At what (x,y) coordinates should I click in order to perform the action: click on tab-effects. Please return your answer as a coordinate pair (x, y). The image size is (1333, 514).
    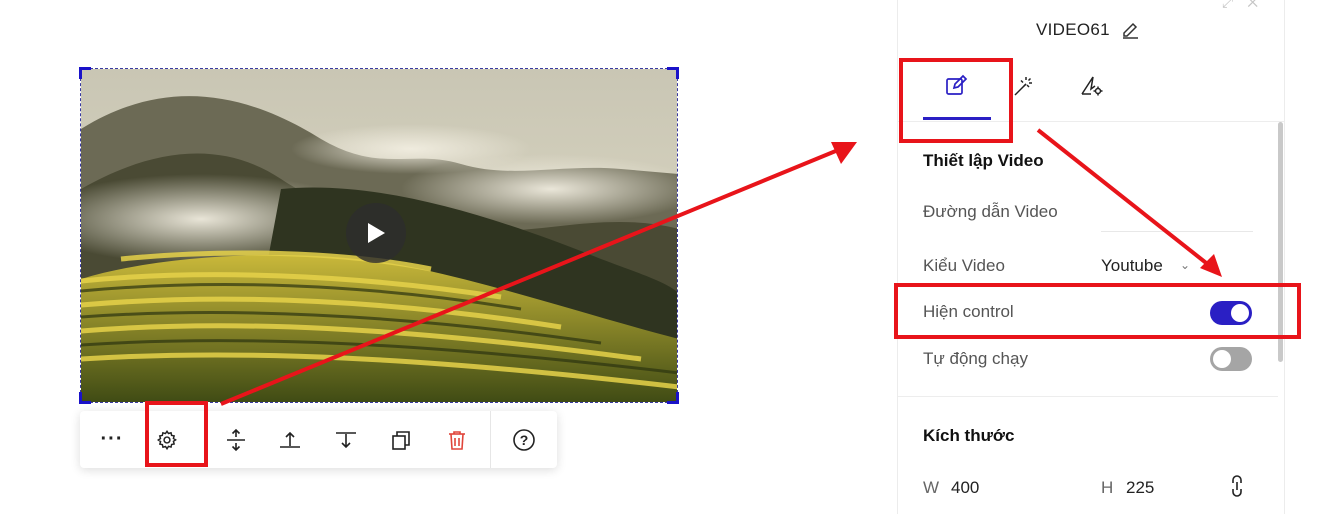
    Looking at the image, I should click on (1024, 86).